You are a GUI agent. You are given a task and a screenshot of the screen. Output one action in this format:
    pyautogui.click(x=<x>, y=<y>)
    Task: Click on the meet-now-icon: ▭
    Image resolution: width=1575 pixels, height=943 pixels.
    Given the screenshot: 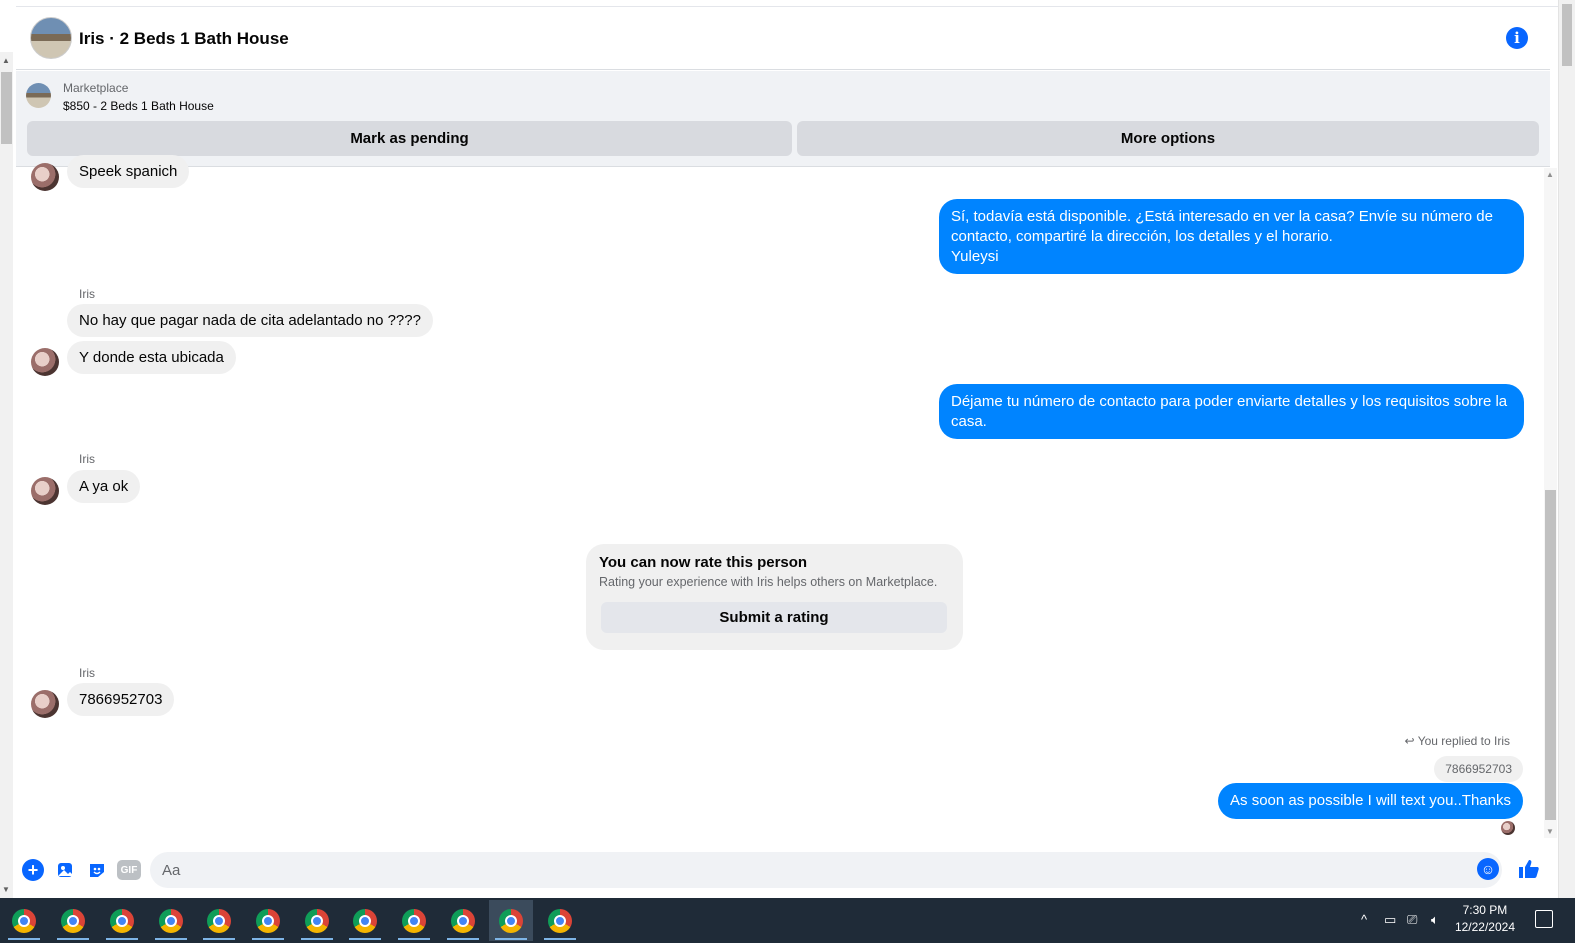 What is the action you would take?
    pyautogui.click(x=1390, y=920)
    